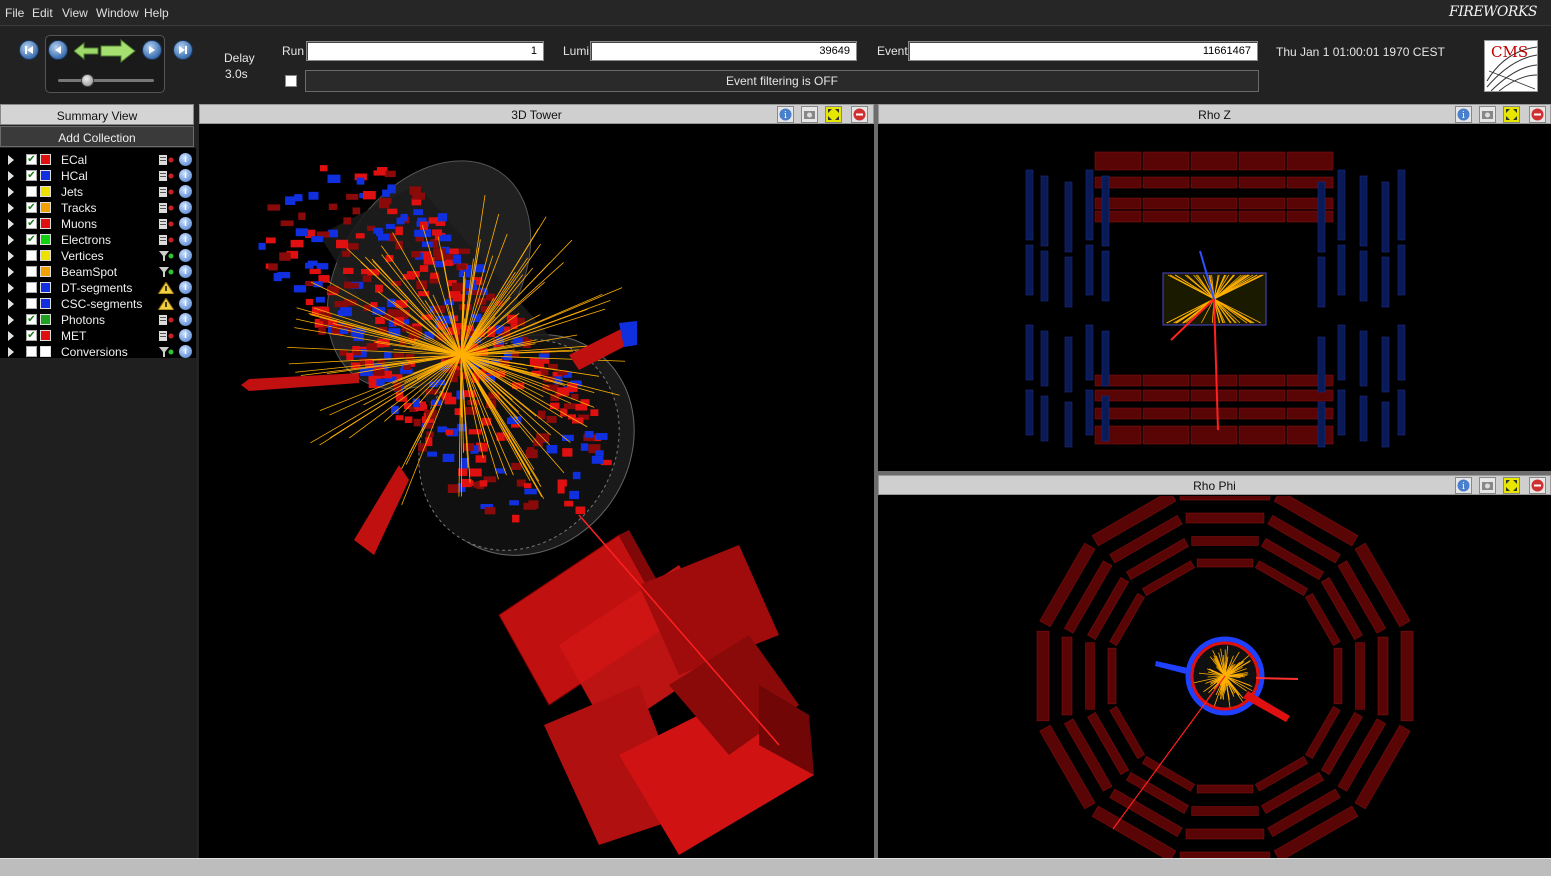 The height and width of the screenshot is (876, 1551). I want to click on collection-row-photons: ✔ Photons i, so click(98, 320).